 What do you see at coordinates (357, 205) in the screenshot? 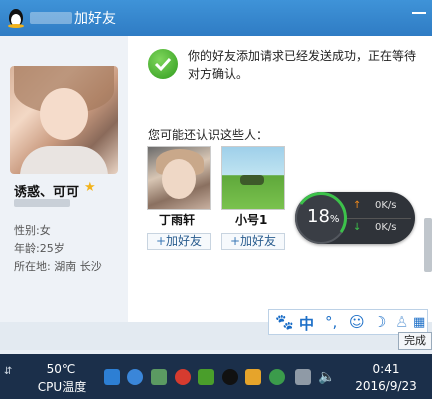
I see `upload-arrow-icon: ↑` at bounding box center [357, 205].